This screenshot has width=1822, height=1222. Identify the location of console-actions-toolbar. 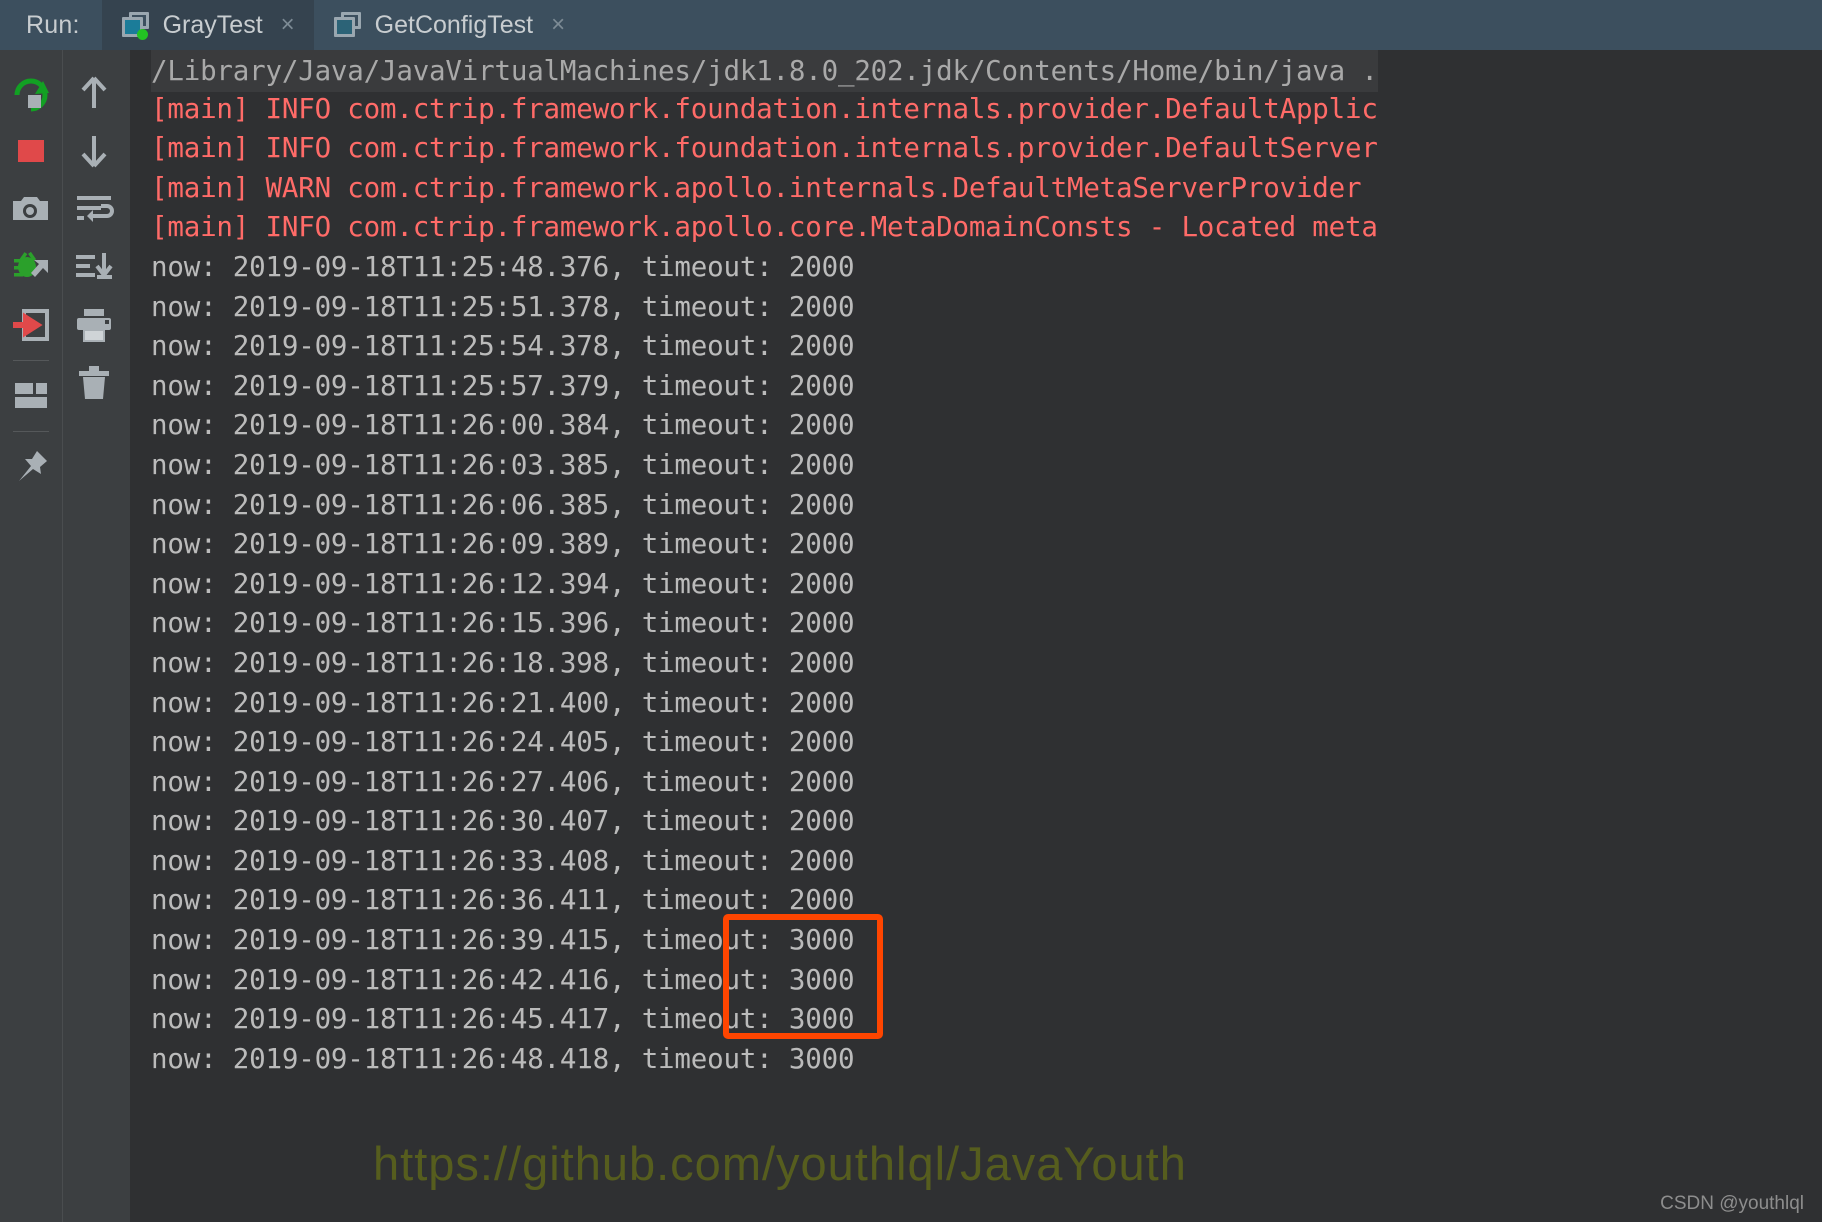
(93, 636).